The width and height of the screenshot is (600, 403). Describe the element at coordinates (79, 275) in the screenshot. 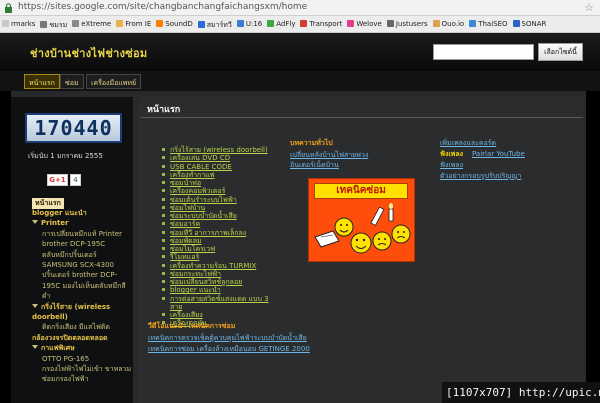

I see `sidebar-item: ปริ้นเตอร์ brother DCP-` at that location.